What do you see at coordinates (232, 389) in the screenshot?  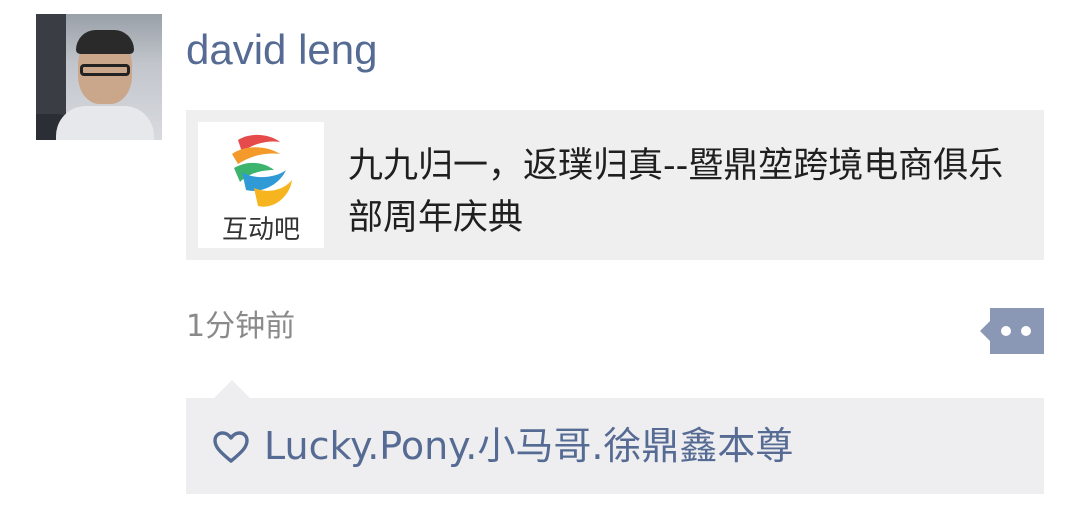 I see `likes-pointer` at bounding box center [232, 389].